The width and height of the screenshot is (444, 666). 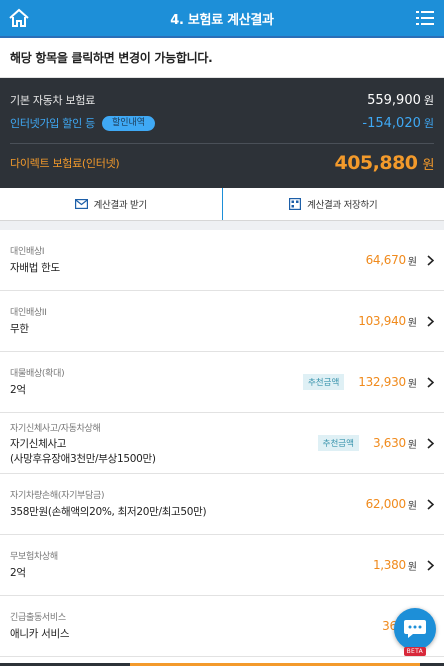 I want to click on coverage-value: 자기신체사고 (사망후유장애3천만/부상1500만), so click(x=83, y=451).